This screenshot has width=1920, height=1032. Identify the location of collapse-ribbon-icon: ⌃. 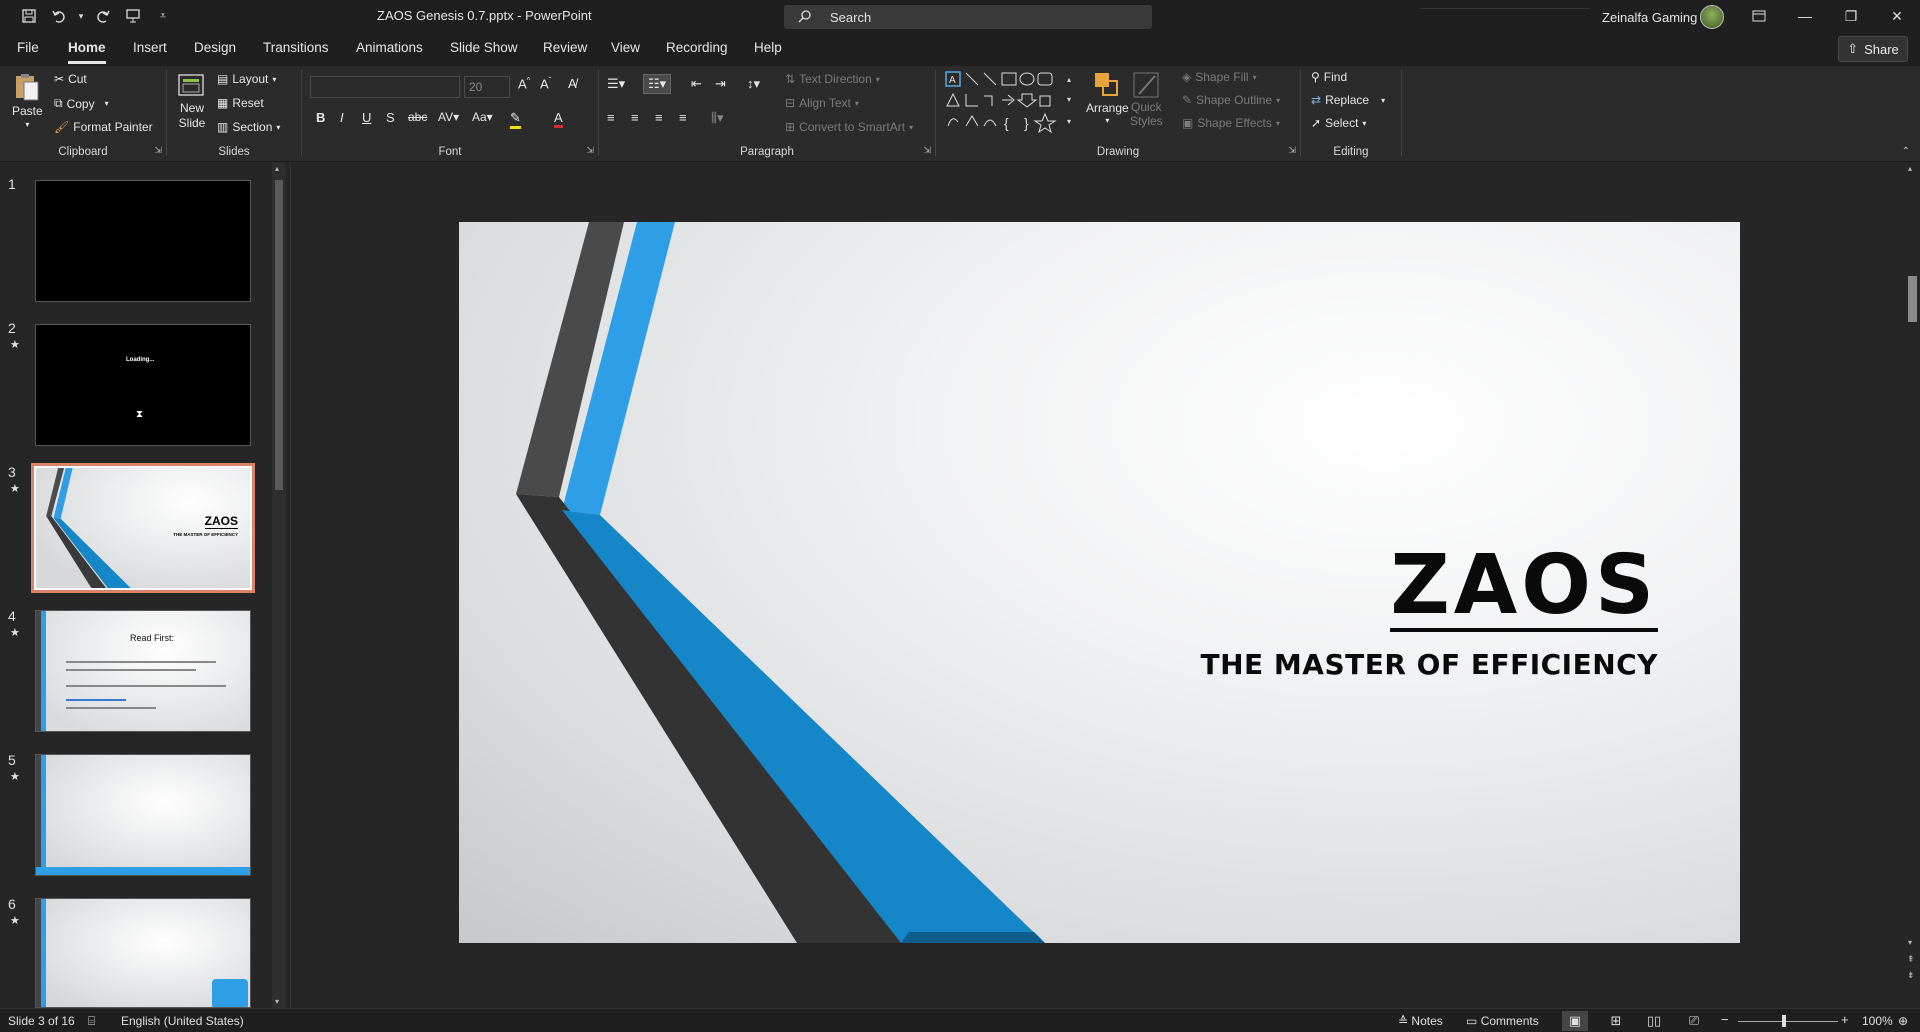
(1906, 151).